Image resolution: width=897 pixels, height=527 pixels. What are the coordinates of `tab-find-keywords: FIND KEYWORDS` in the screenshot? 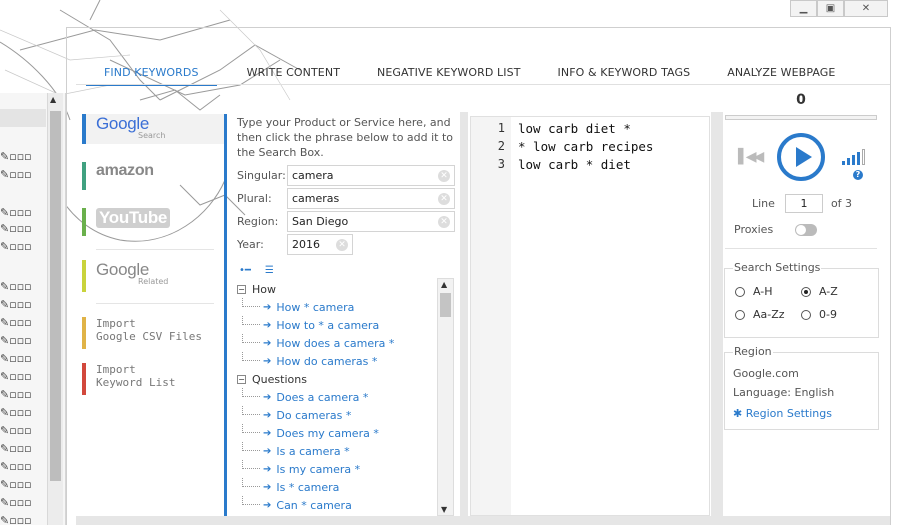 It's located at (151, 73).